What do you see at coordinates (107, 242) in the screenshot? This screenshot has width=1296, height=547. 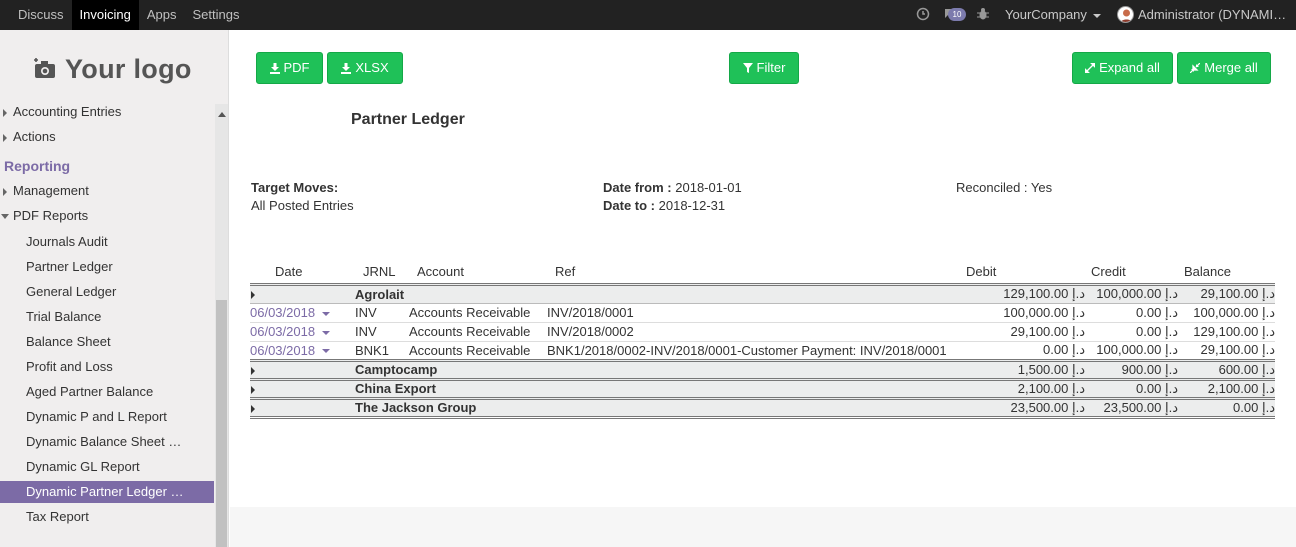 I see `sidebar-item-journals-audit: Journals Audit` at bounding box center [107, 242].